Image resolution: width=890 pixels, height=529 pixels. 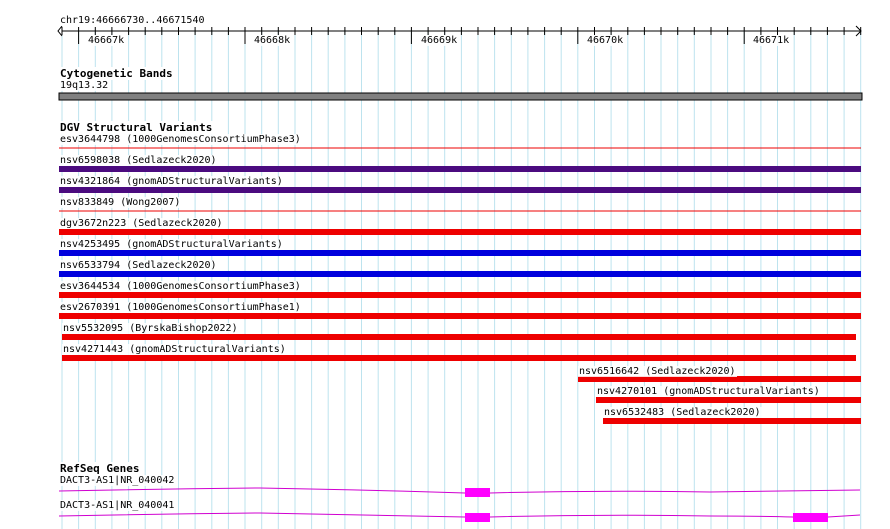 I want to click on variant-label: dgv3672n223 (Sedlazeck2020), so click(x=141, y=223).